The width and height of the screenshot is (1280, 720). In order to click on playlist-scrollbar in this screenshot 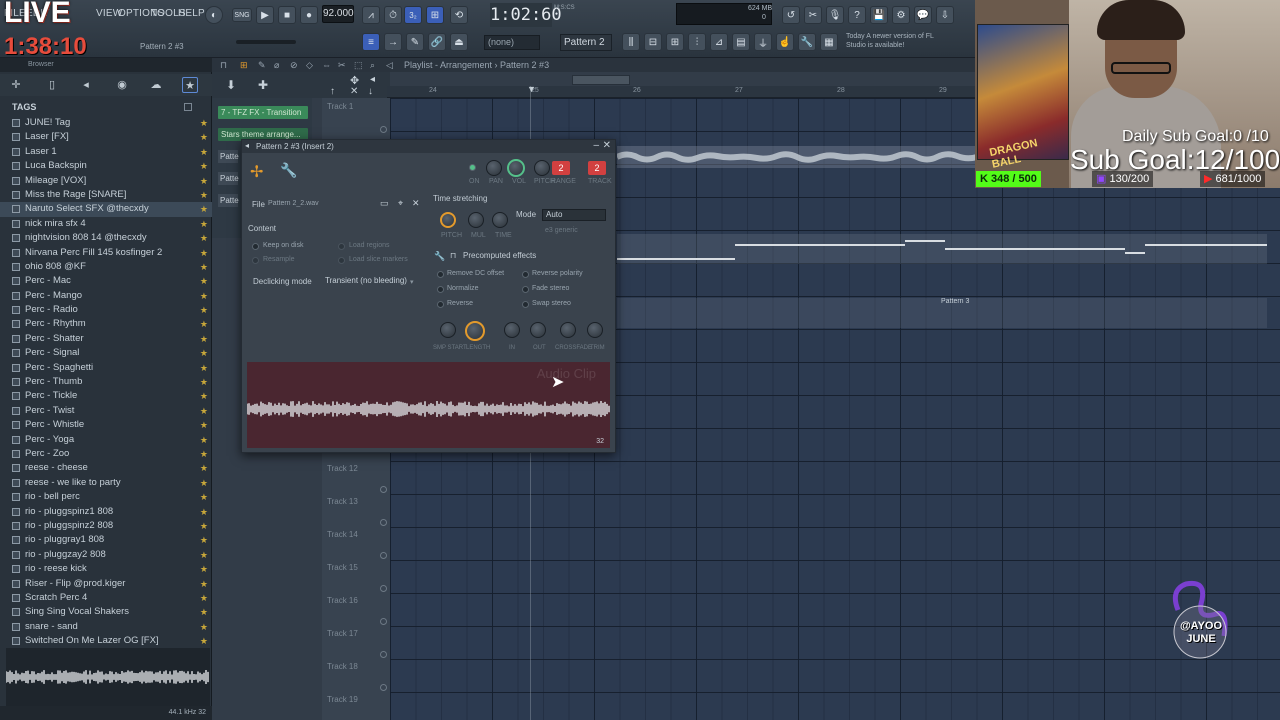, I will do `click(601, 80)`.